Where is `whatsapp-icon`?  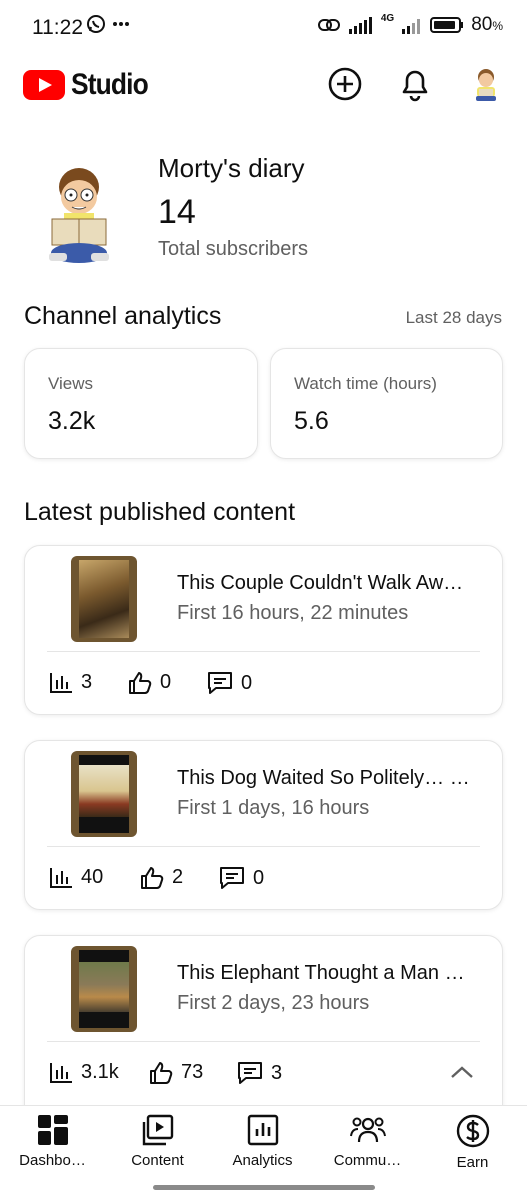
whatsapp-icon is located at coordinates (96, 24).